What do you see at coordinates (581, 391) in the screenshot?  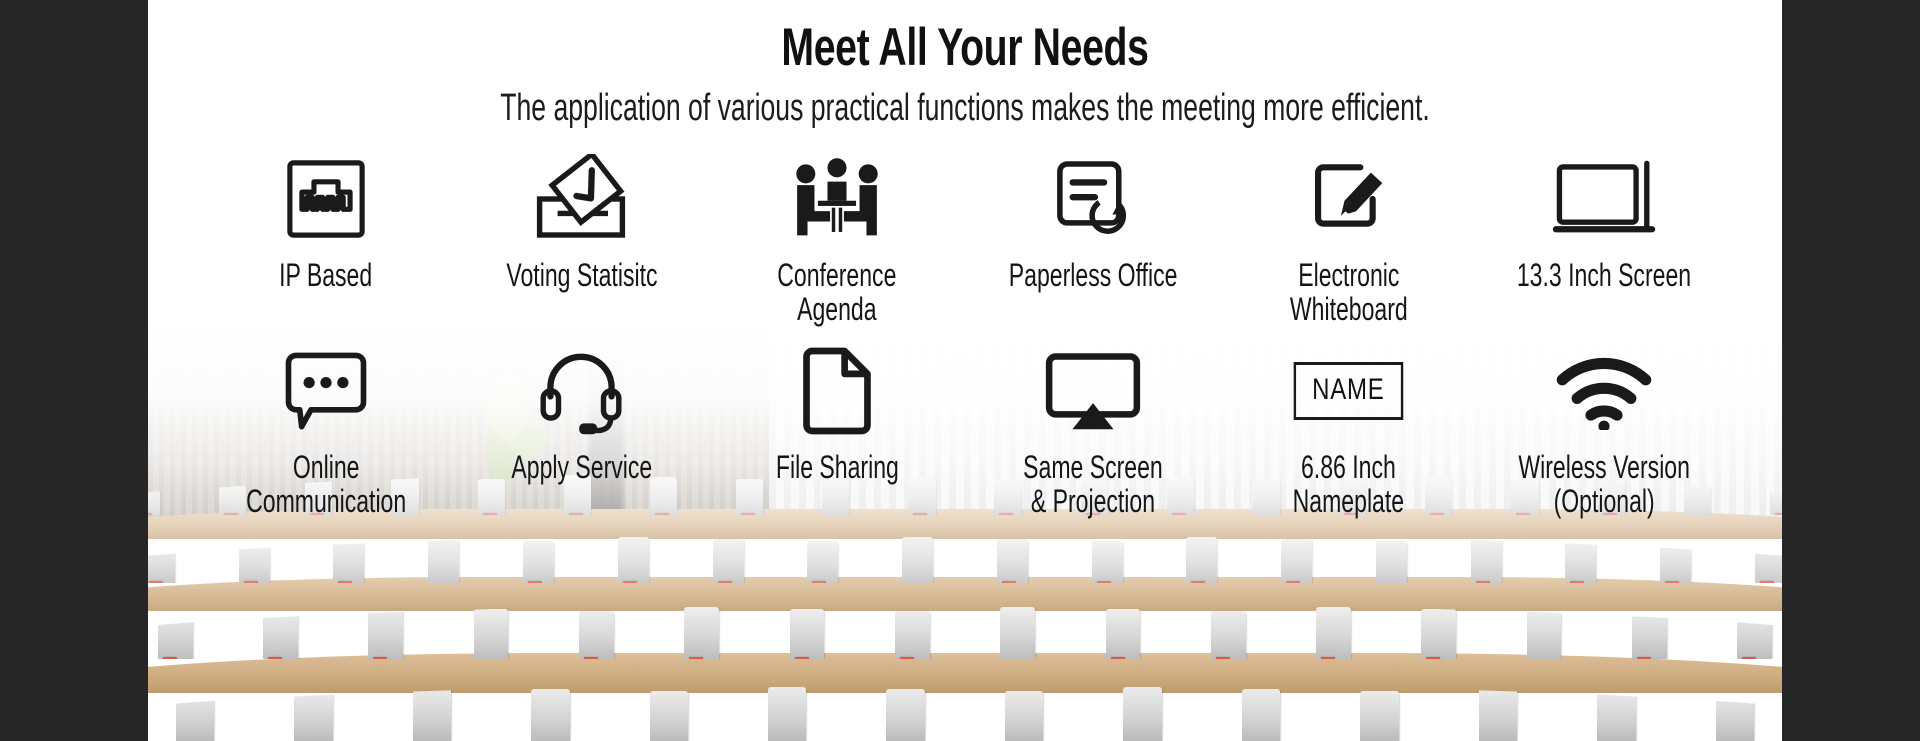 I see `headset-icon` at bounding box center [581, 391].